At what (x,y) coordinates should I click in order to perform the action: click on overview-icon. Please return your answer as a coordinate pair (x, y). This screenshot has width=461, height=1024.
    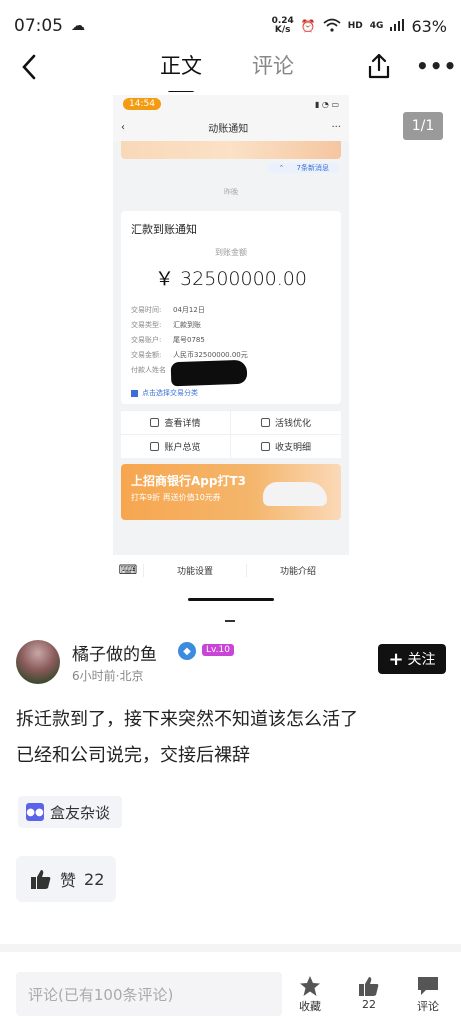
    Looking at the image, I should click on (155, 446).